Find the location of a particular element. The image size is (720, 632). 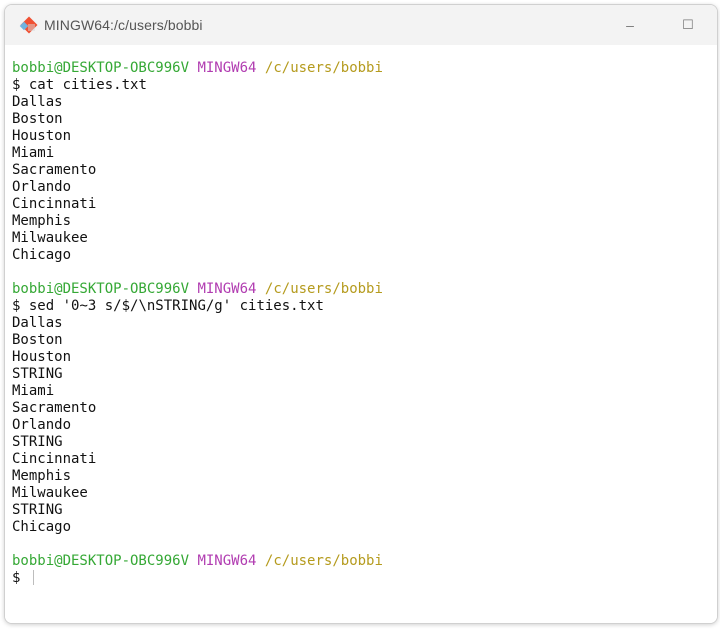

minimize-icon: – is located at coordinates (630, 25).